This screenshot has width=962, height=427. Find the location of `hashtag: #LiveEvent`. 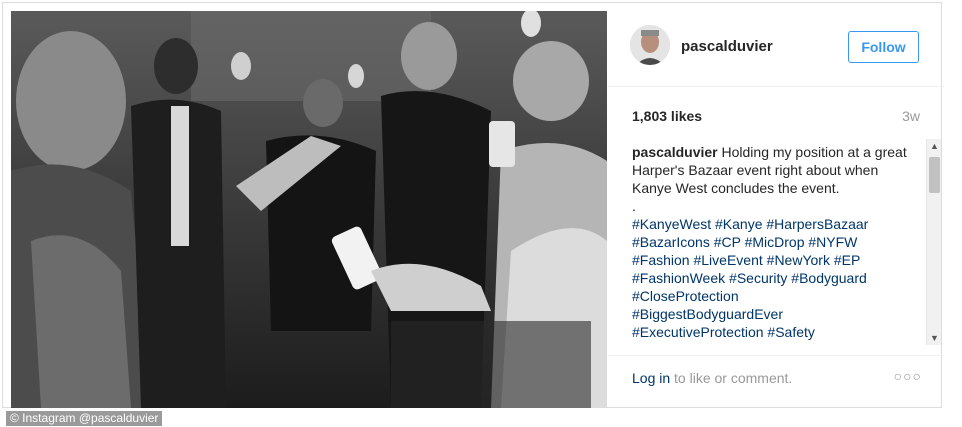

hashtag: #LiveEvent is located at coordinates (727, 260).